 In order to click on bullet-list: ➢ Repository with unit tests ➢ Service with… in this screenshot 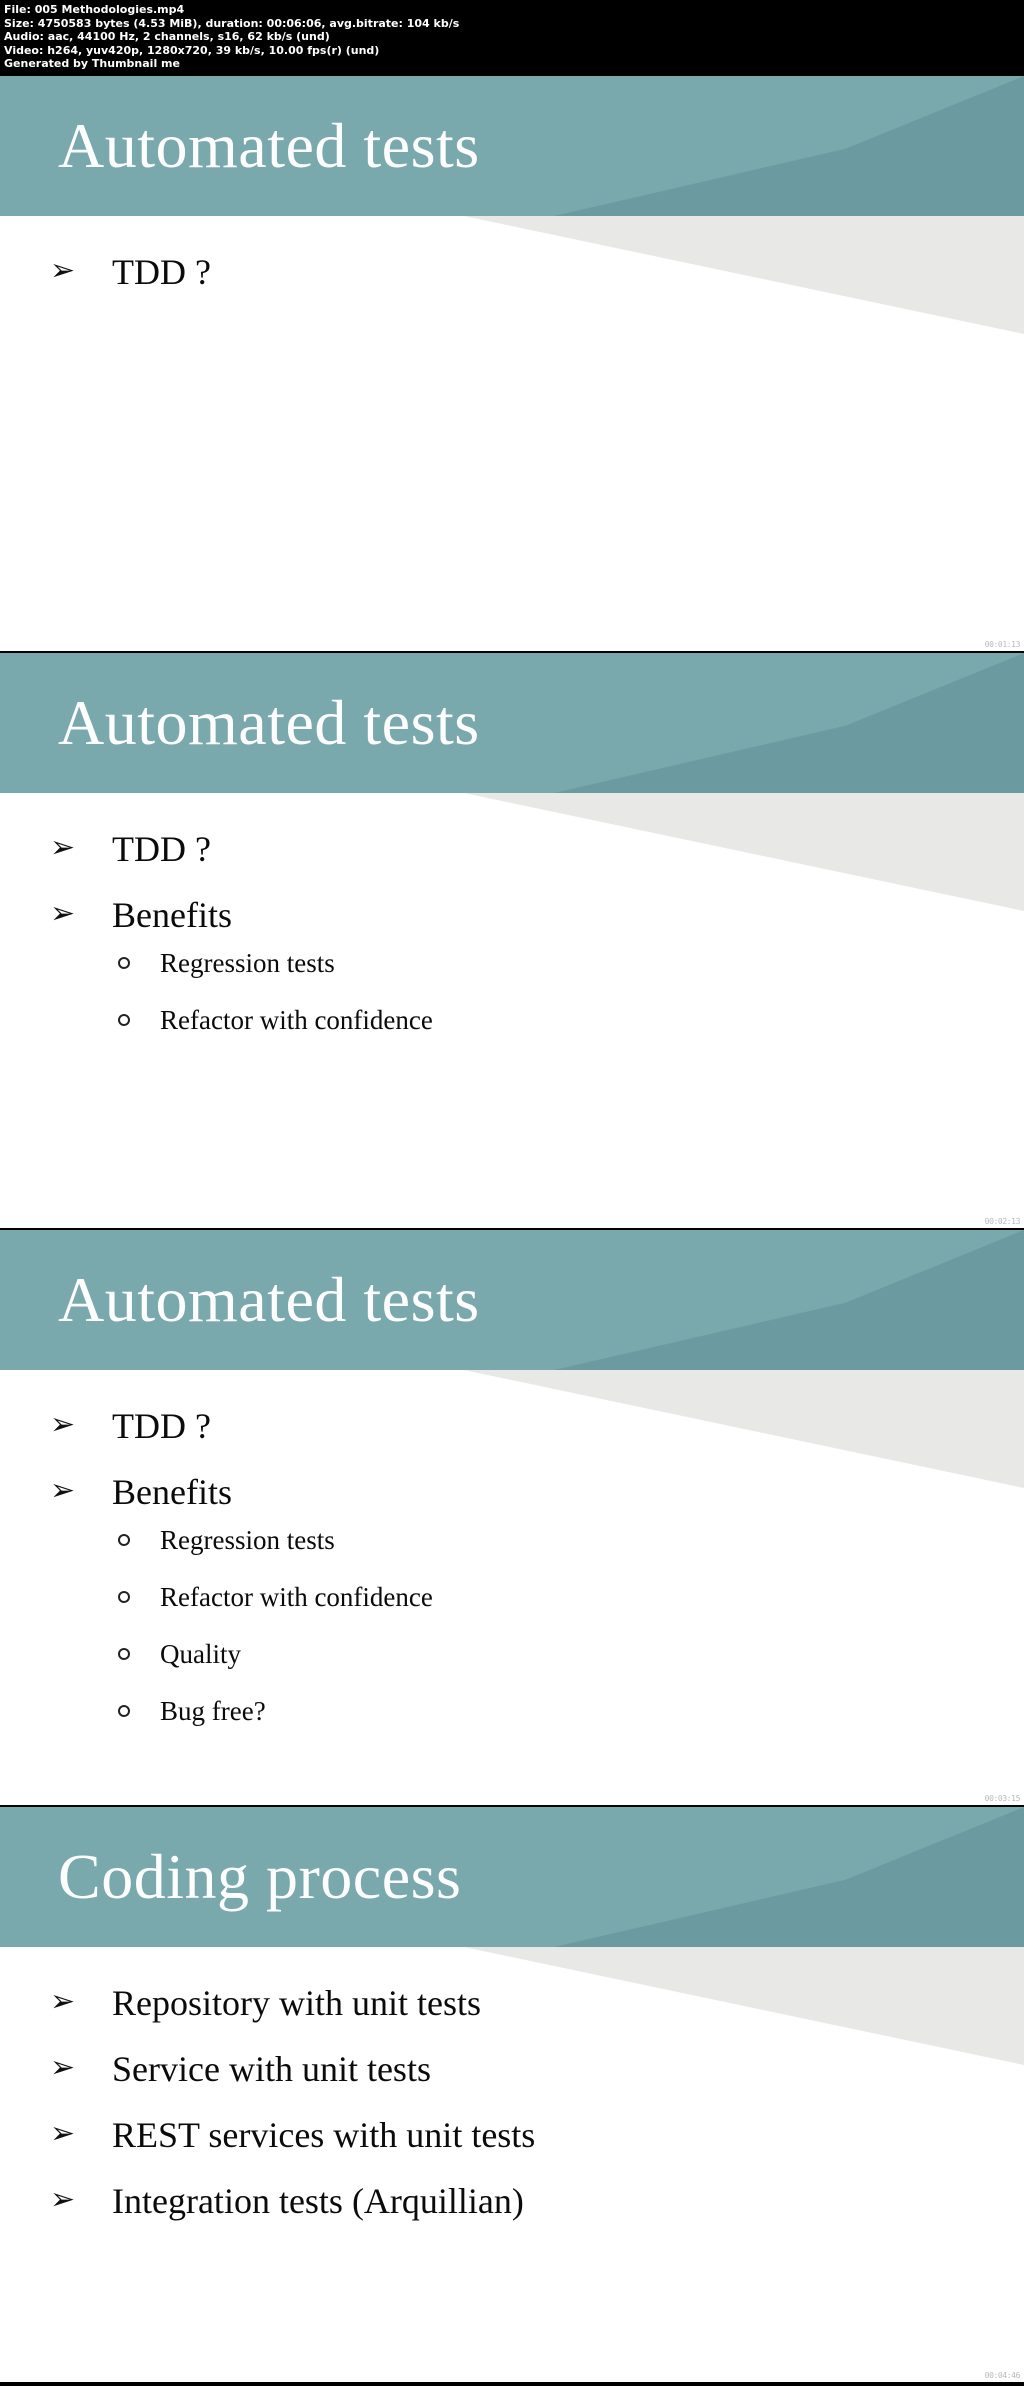, I will do `click(512, 2102)`.